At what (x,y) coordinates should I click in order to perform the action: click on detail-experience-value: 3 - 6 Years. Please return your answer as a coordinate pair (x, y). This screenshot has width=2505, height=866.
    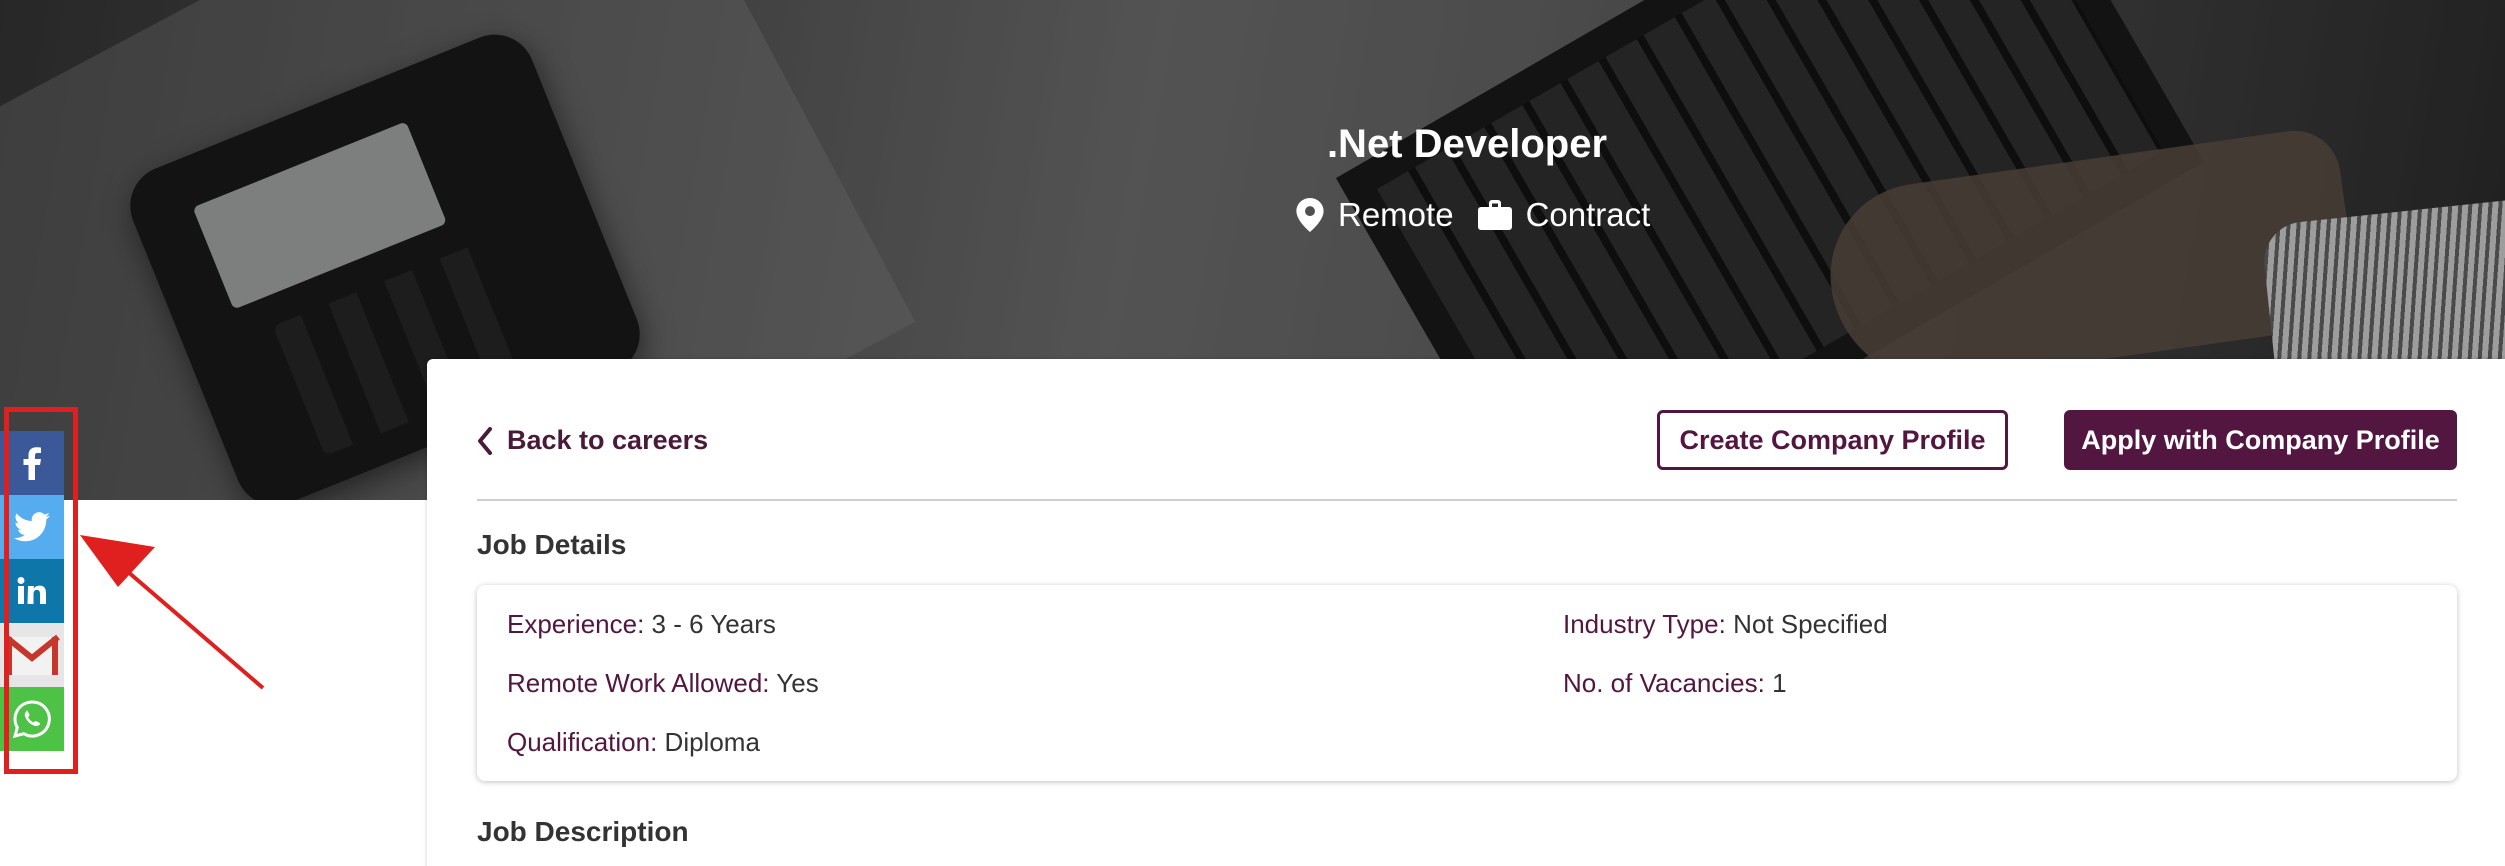
    Looking at the image, I should click on (713, 624).